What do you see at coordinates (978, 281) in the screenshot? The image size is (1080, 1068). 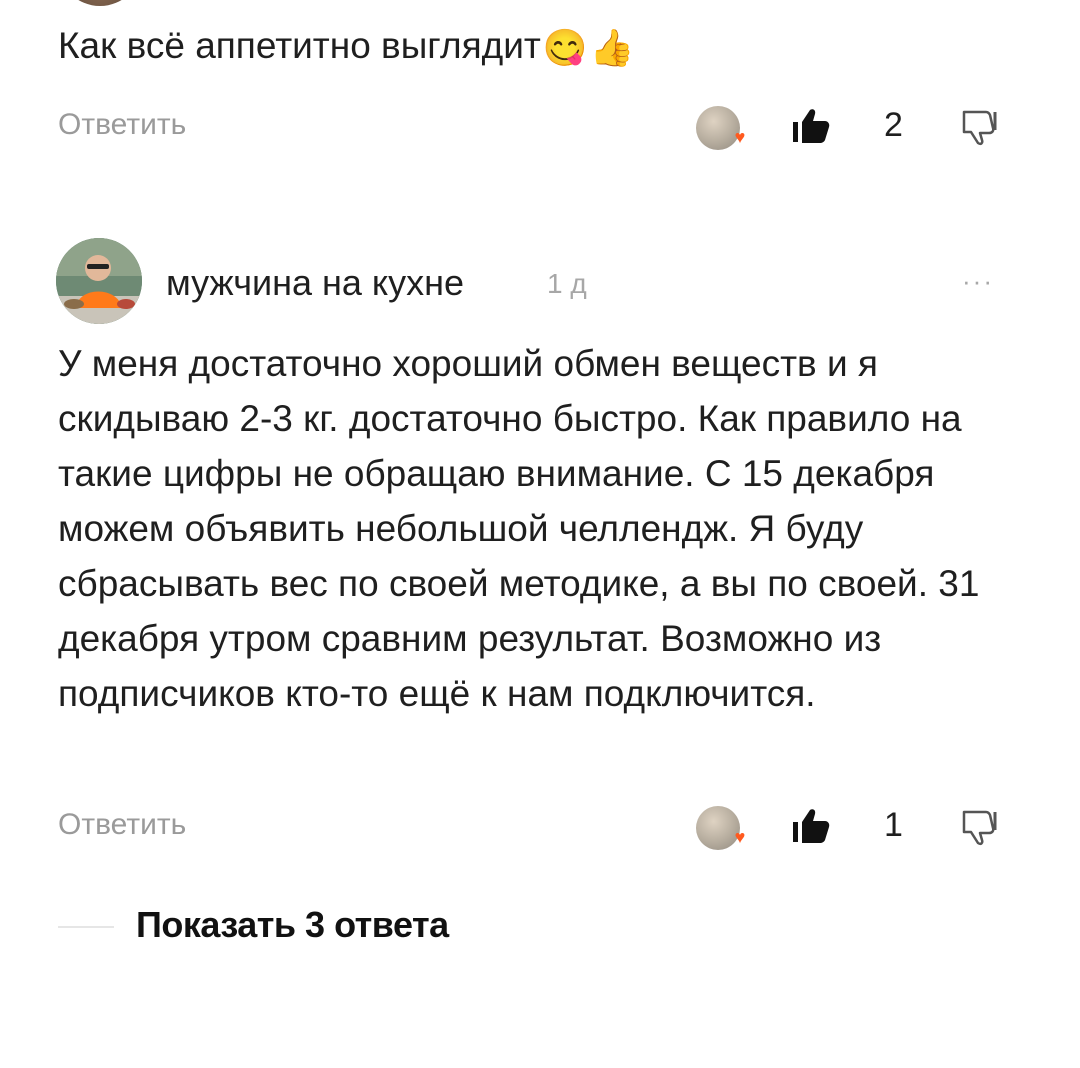 I see `more-dots-icon: ···` at bounding box center [978, 281].